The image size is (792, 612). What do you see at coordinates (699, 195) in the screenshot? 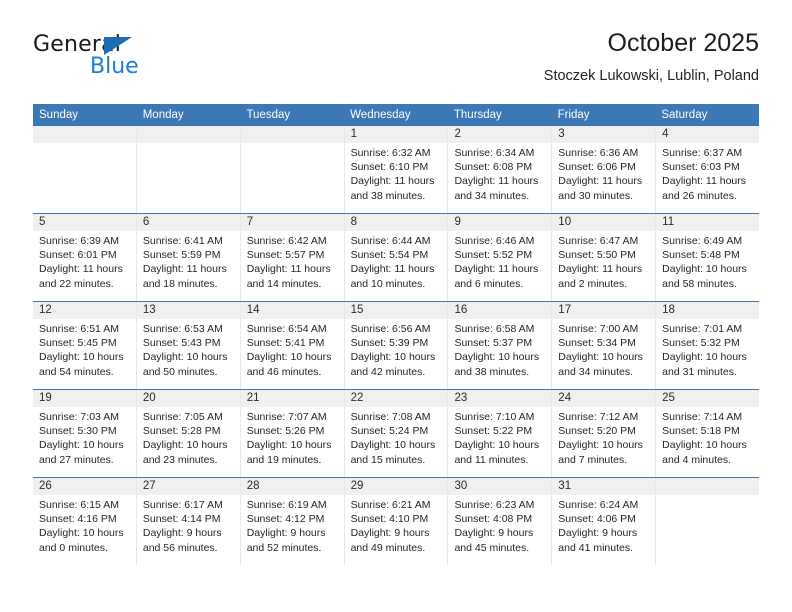
I see `daylight-text-line2: and 26 minutes.` at bounding box center [699, 195].